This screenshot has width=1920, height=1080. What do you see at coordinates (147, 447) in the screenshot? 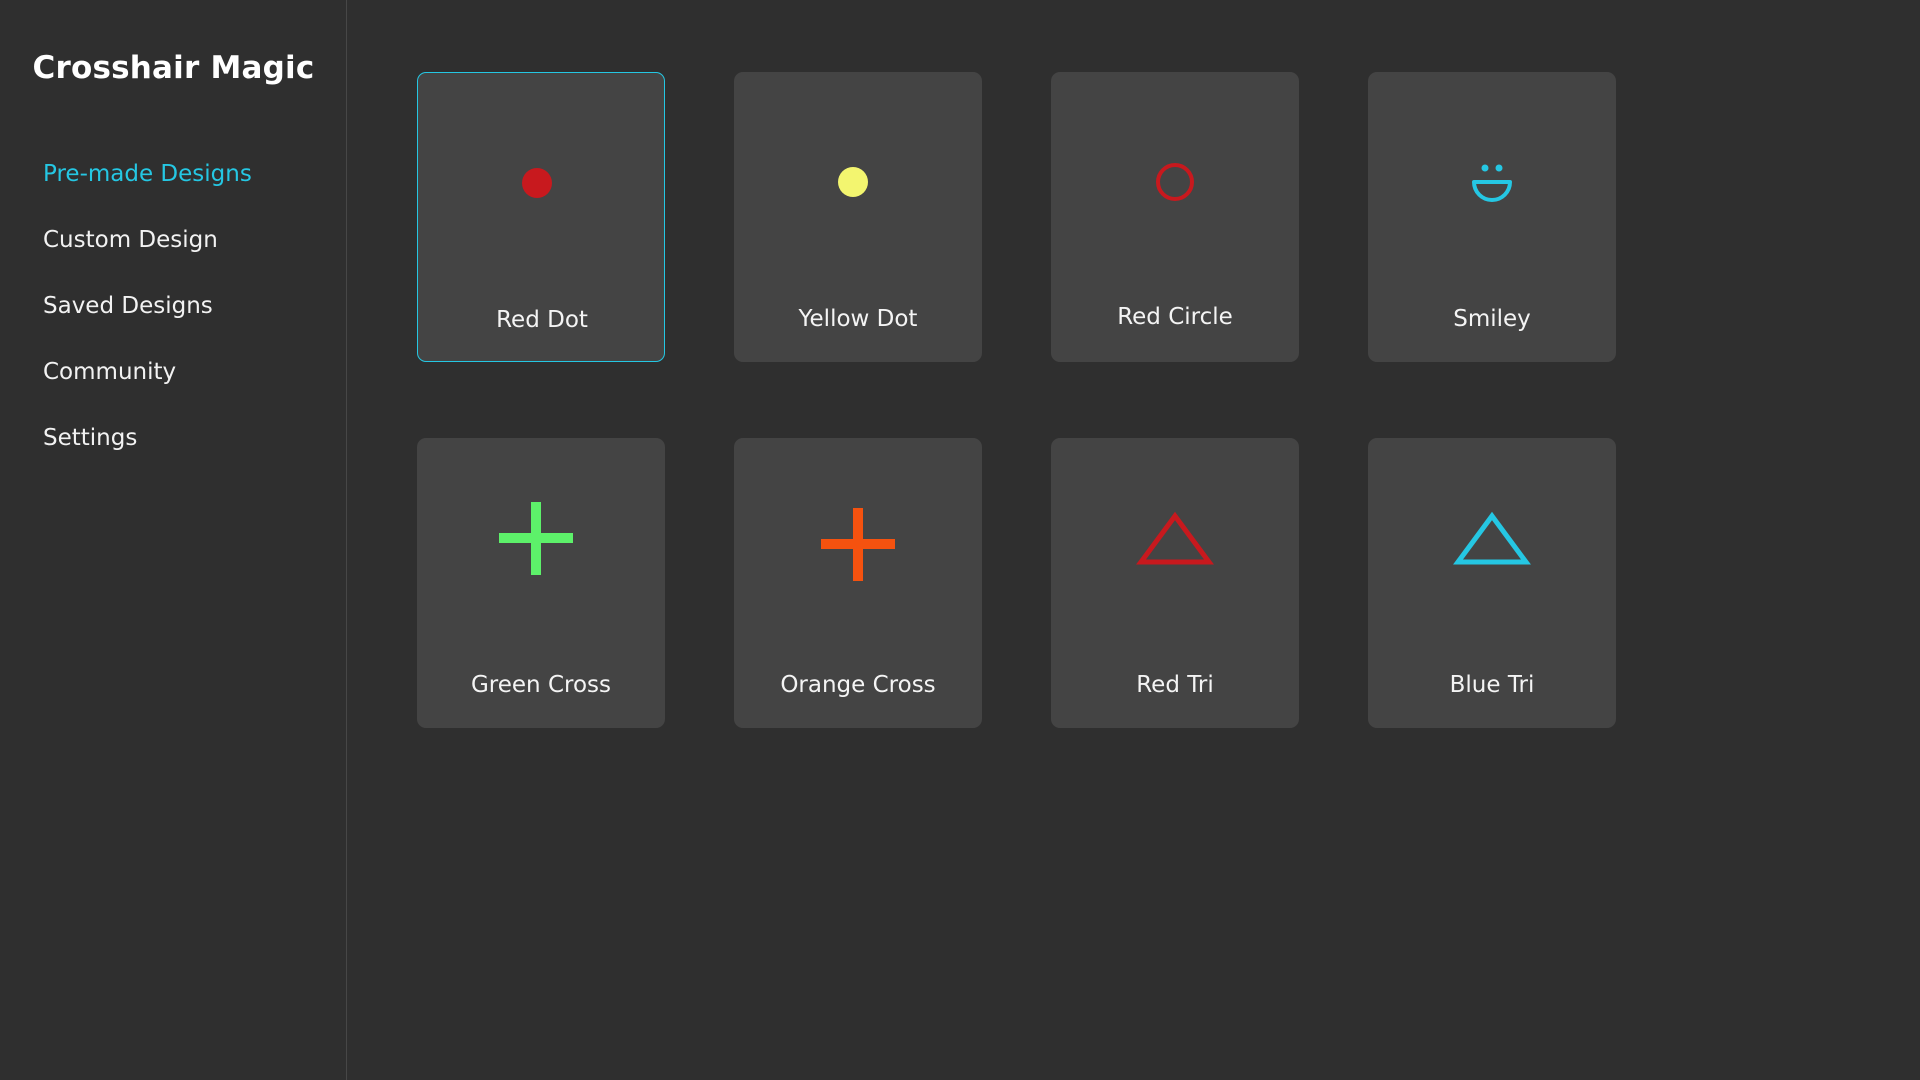
I see `nav-item-settings: Settings` at bounding box center [147, 447].